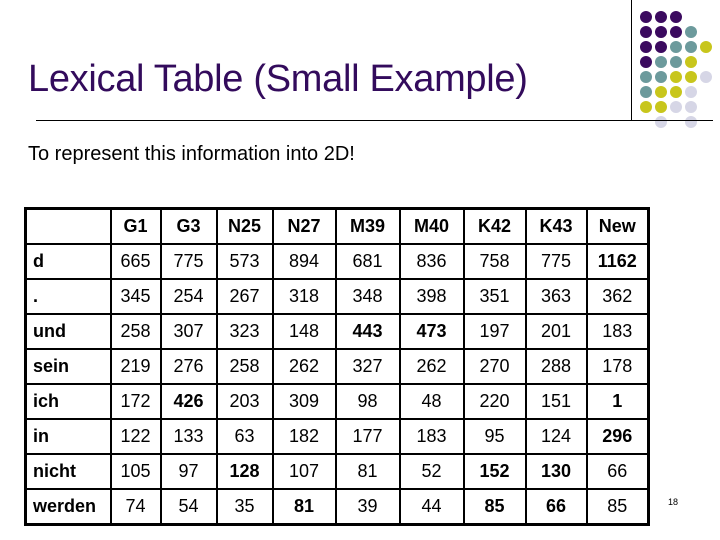 The width and height of the screenshot is (720, 540). I want to click on table-cell: 63, so click(244, 436).